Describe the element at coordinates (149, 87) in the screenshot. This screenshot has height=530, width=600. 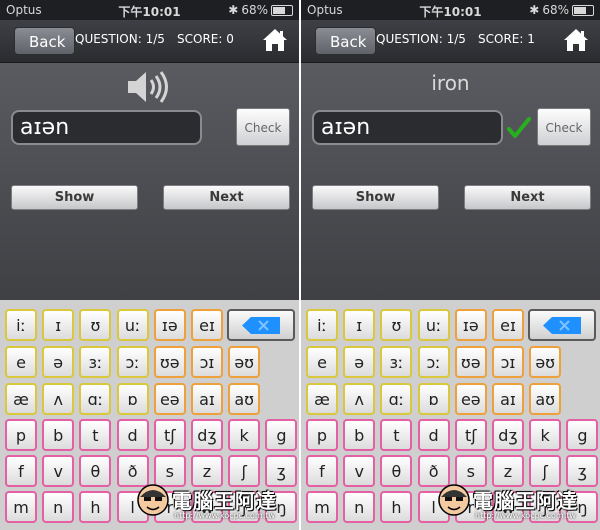
I see `speaker-icon` at that location.